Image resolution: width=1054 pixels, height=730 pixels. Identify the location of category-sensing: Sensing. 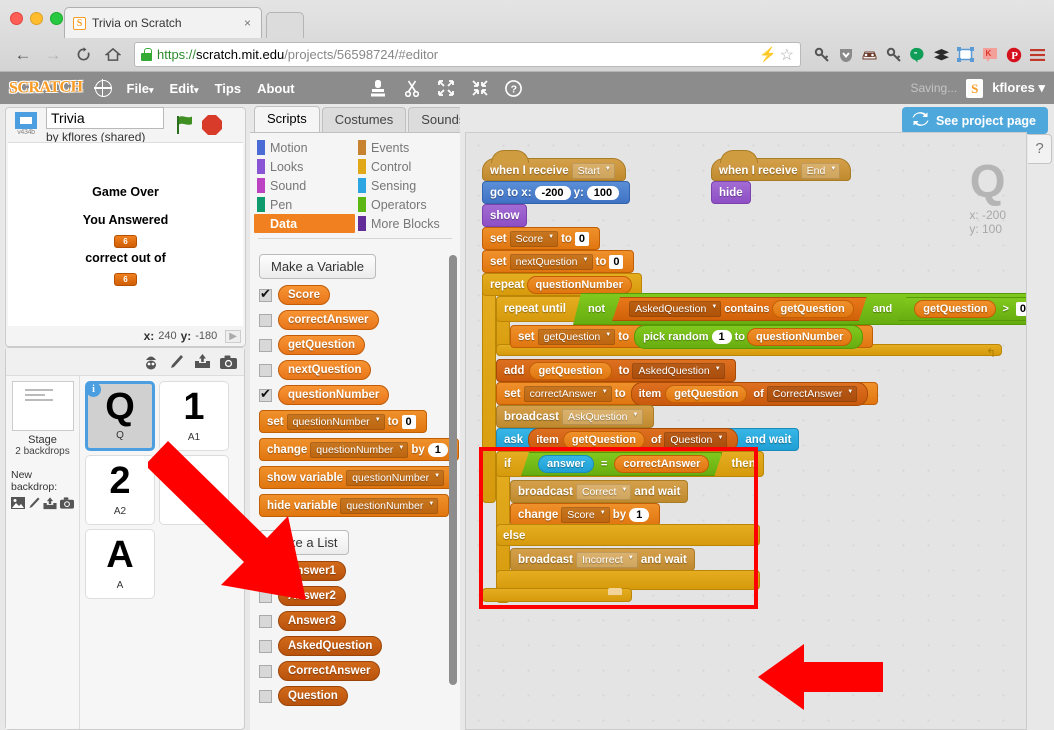
(405, 185).